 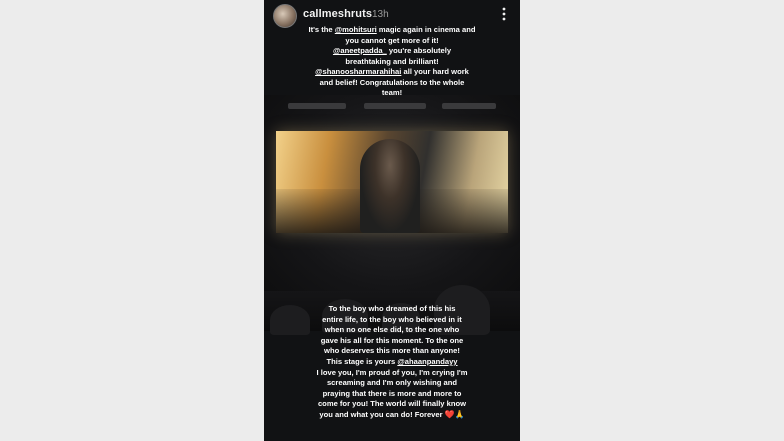 I want to click on praying-hands-icon: 🙏, so click(x=459, y=414).